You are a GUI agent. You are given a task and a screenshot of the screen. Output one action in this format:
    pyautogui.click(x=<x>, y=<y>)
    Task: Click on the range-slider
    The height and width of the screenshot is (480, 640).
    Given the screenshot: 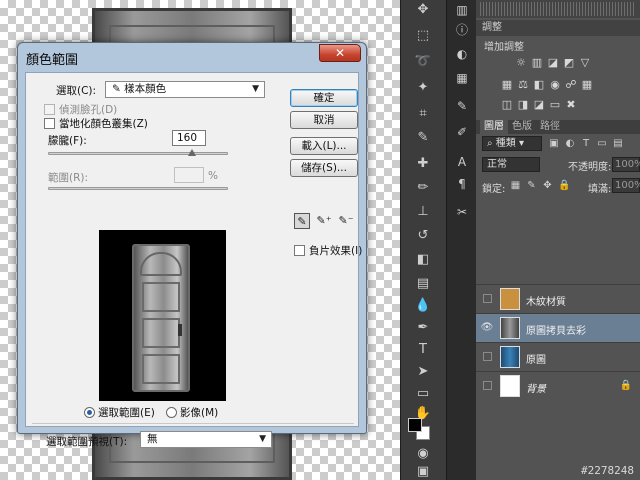 What is the action you would take?
    pyautogui.click(x=138, y=188)
    